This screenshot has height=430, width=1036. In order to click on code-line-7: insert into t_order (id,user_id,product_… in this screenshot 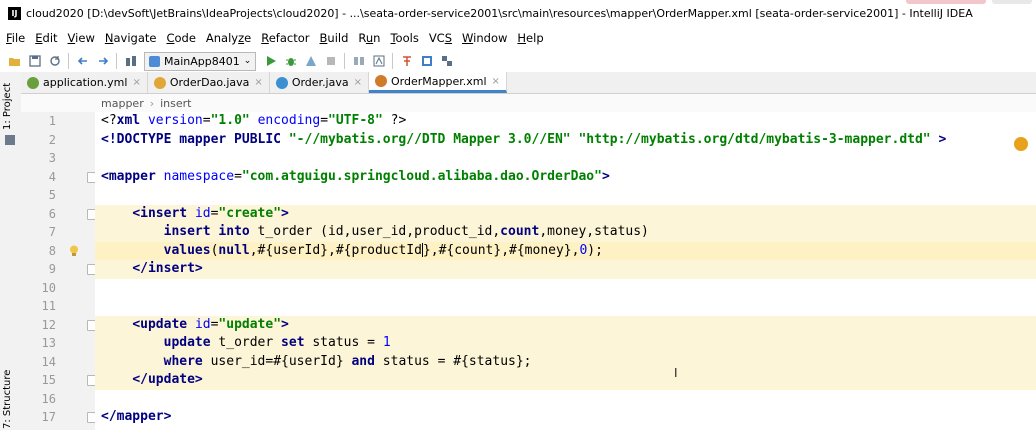, I will do `click(406, 231)`.